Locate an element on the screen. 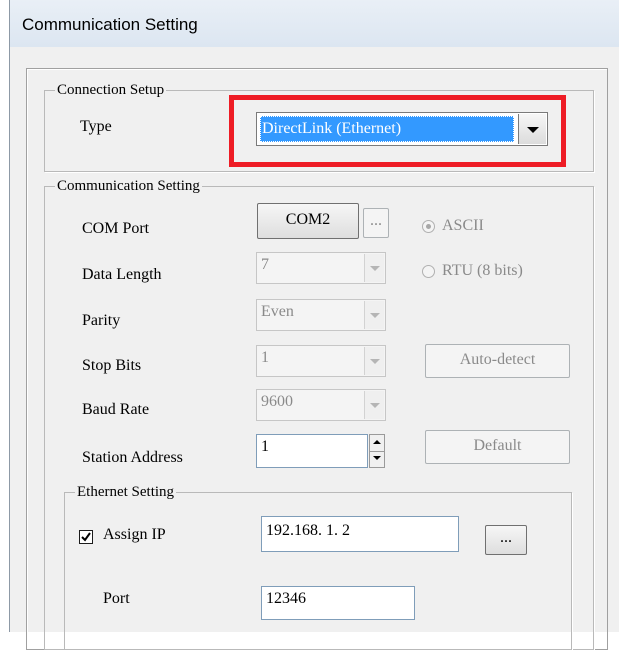  ascii-label: ASCII is located at coordinates (463, 225).